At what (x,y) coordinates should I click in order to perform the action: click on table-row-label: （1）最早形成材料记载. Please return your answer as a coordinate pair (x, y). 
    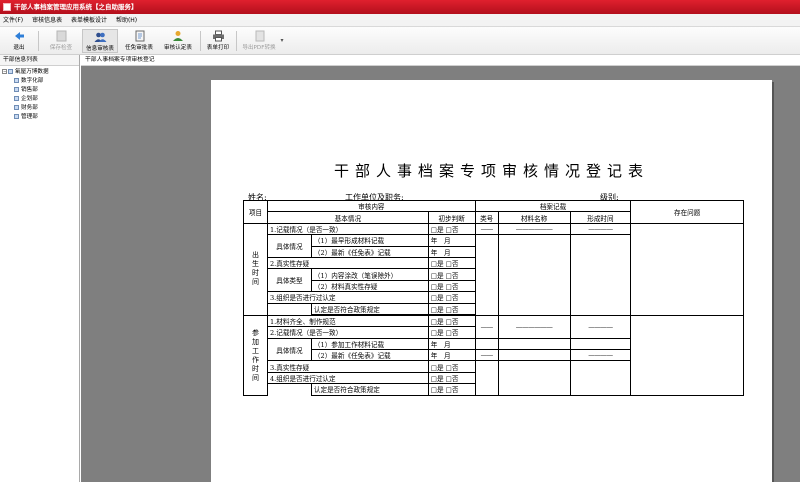
    Looking at the image, I should click on (369, 240).